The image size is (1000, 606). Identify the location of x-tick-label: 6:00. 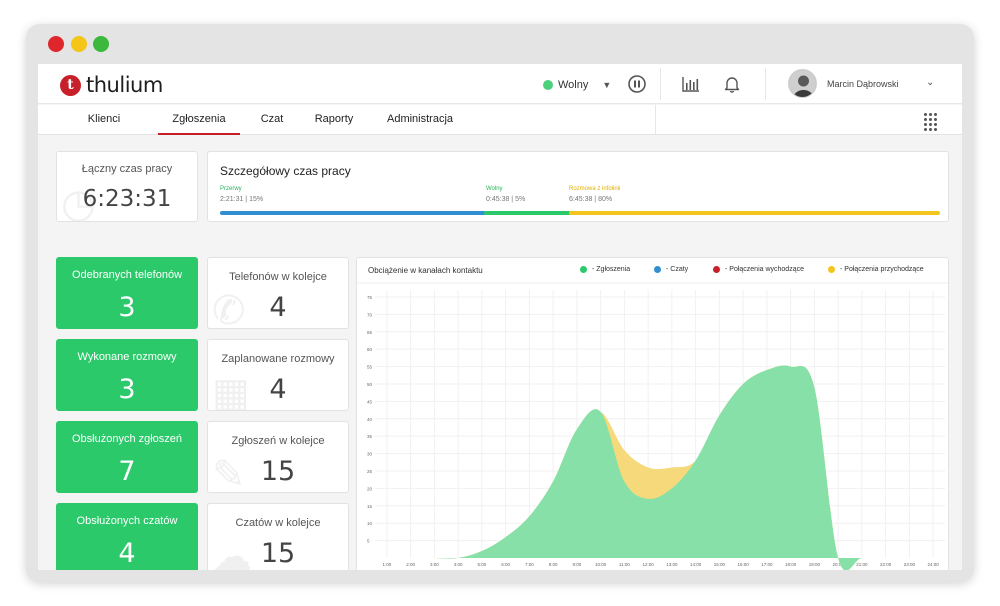
(505, 564).